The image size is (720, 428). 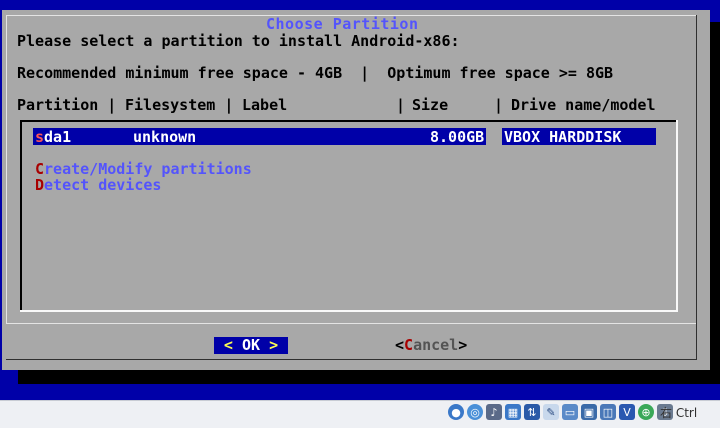 I want to click on partition-list-border-right, so click(x=677, y=216).